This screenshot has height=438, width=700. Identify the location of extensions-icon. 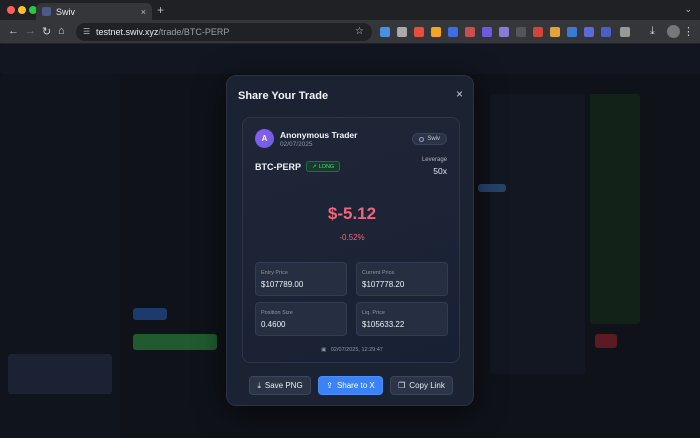
(625, 32).